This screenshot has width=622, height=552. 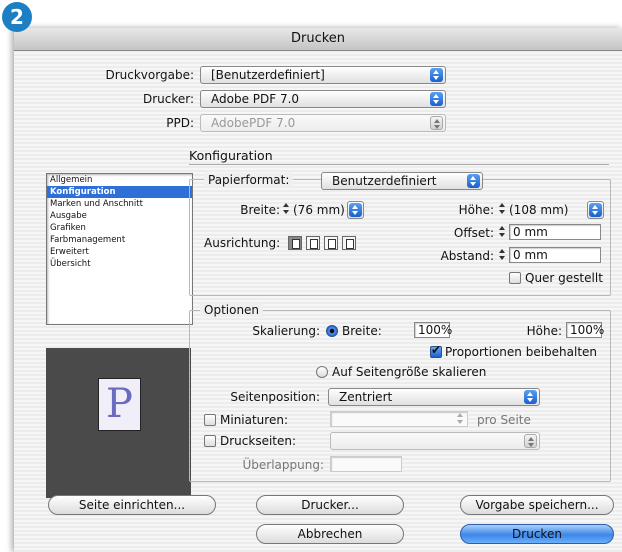 What do you see at coordinates (319, 210) in the screenshot?
I see `width-value: (76 mm)` at bounding box center [319, 210].